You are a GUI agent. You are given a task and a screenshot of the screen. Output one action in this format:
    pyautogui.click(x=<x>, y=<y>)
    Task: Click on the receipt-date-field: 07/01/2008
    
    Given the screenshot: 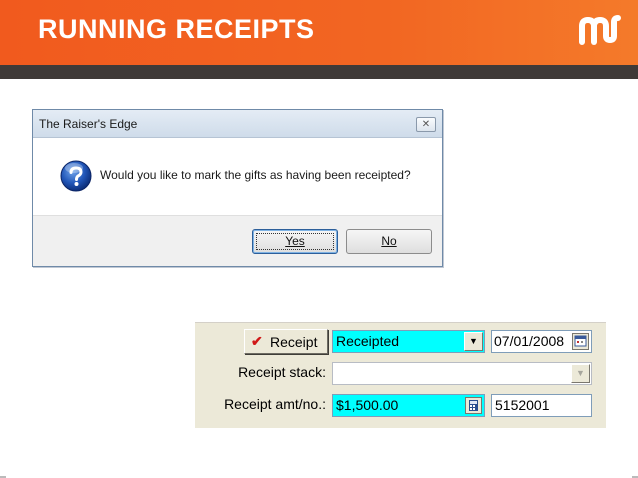 What is the action you would take?
    pyautogui.click(x=541, y=341)
    